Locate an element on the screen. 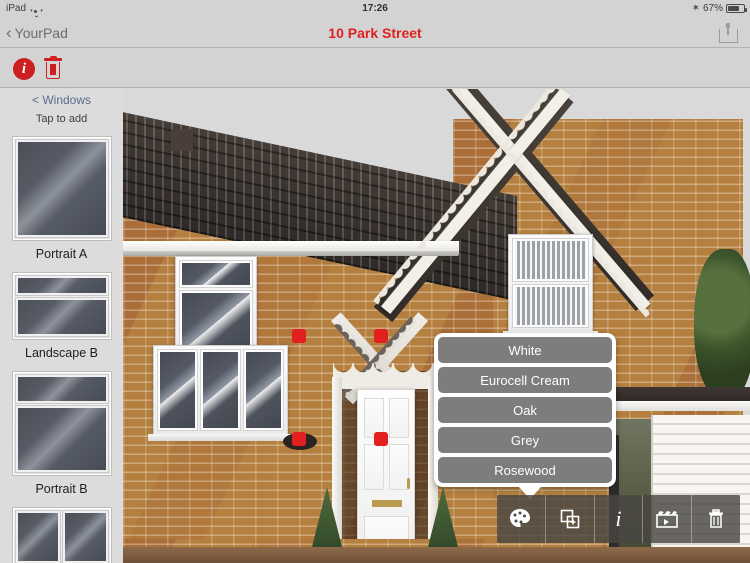  selection-handle-top-right is located at coordinates (381, 336).